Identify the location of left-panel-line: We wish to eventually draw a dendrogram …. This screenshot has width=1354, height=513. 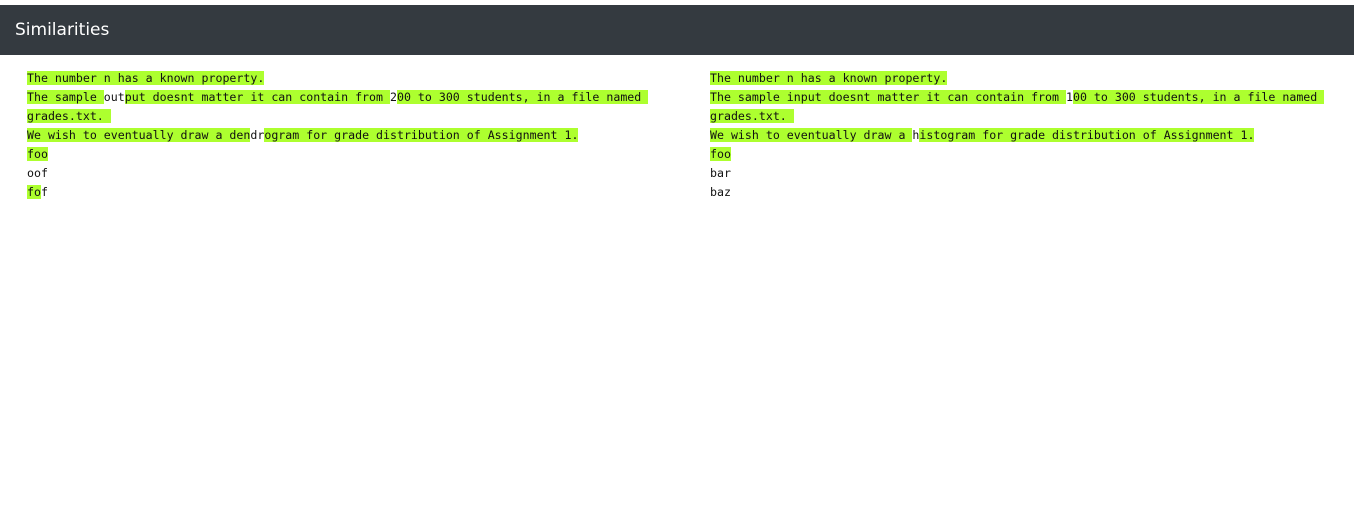
(347, 135).